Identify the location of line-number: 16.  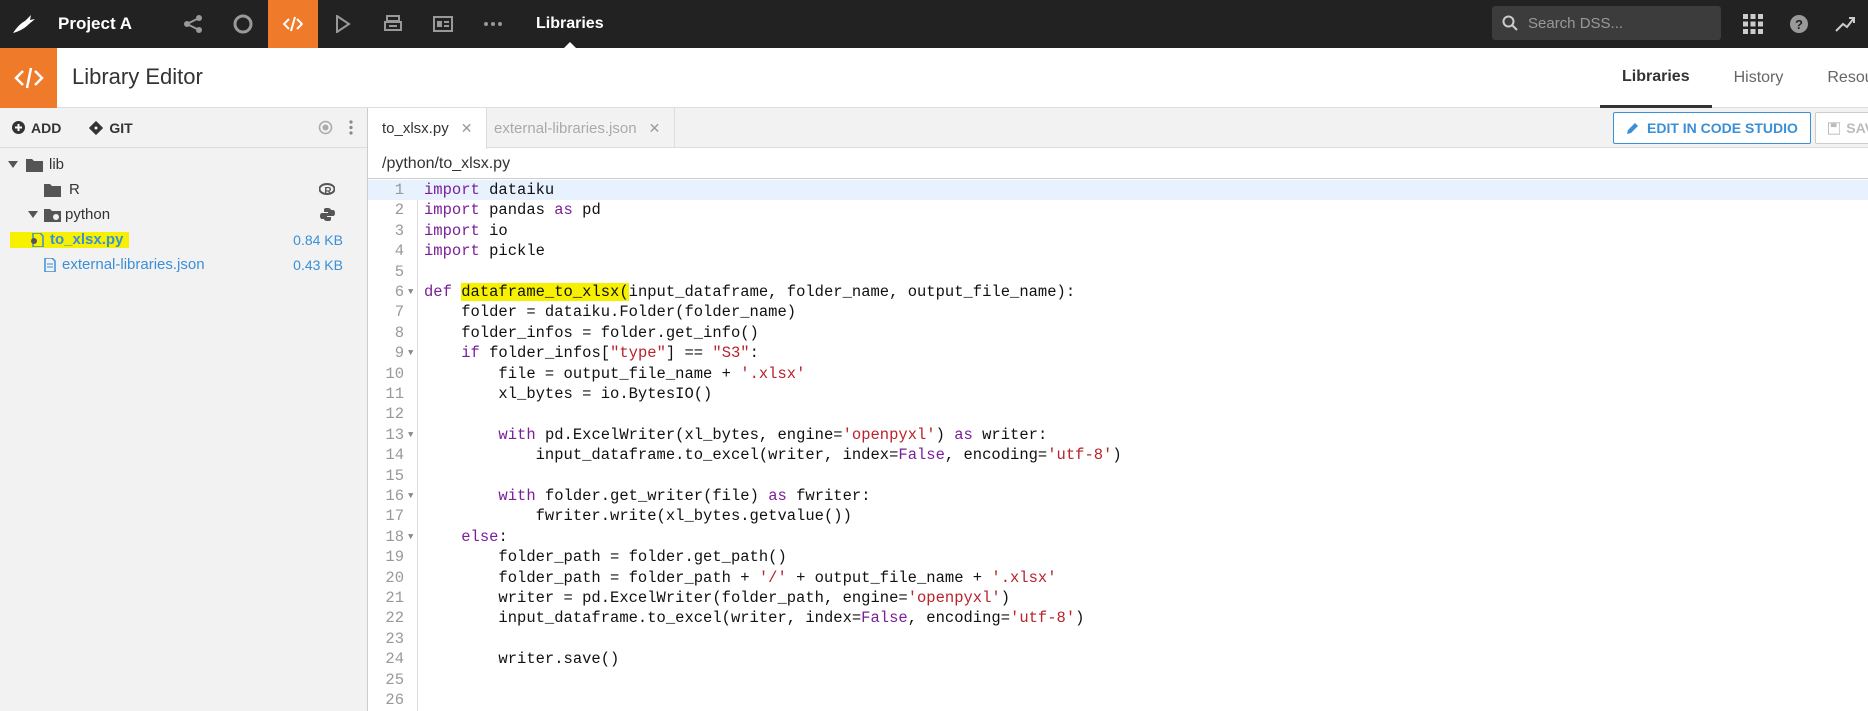
(394, 496).